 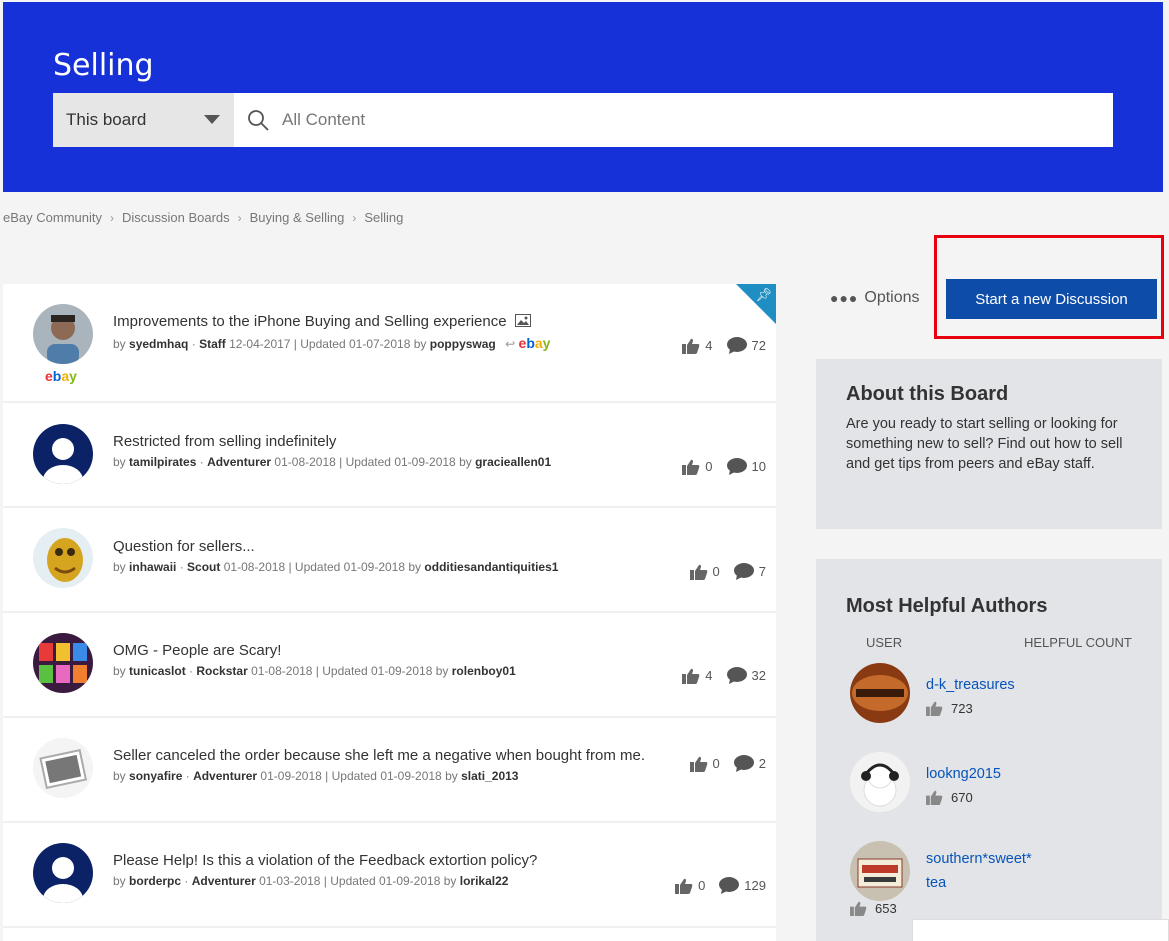 I want to click on photo-placeholder-icon, so click(x=63, y=768).